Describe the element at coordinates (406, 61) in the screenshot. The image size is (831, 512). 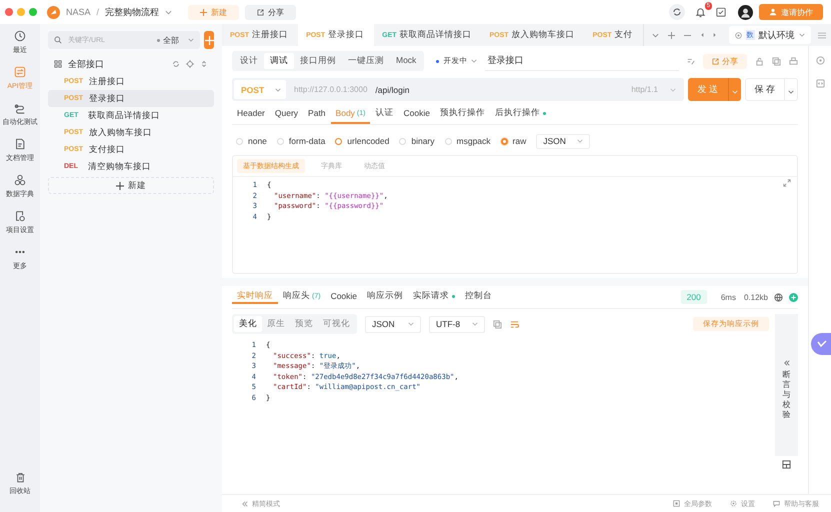
I see `mode-tab: Mock` at that location.